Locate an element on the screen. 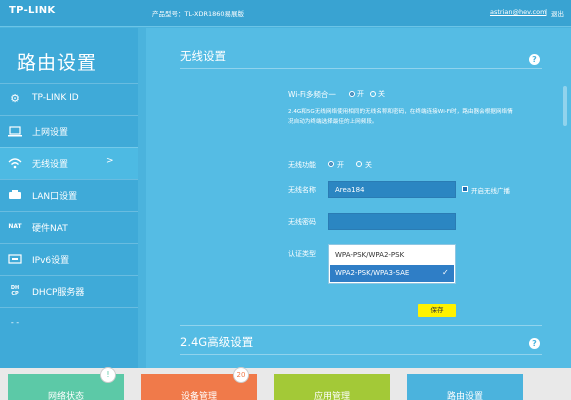 Image resolution: width=571 pixels, height=400 pixels. password-label: 无线密码 is located at coordinates (302, 222).